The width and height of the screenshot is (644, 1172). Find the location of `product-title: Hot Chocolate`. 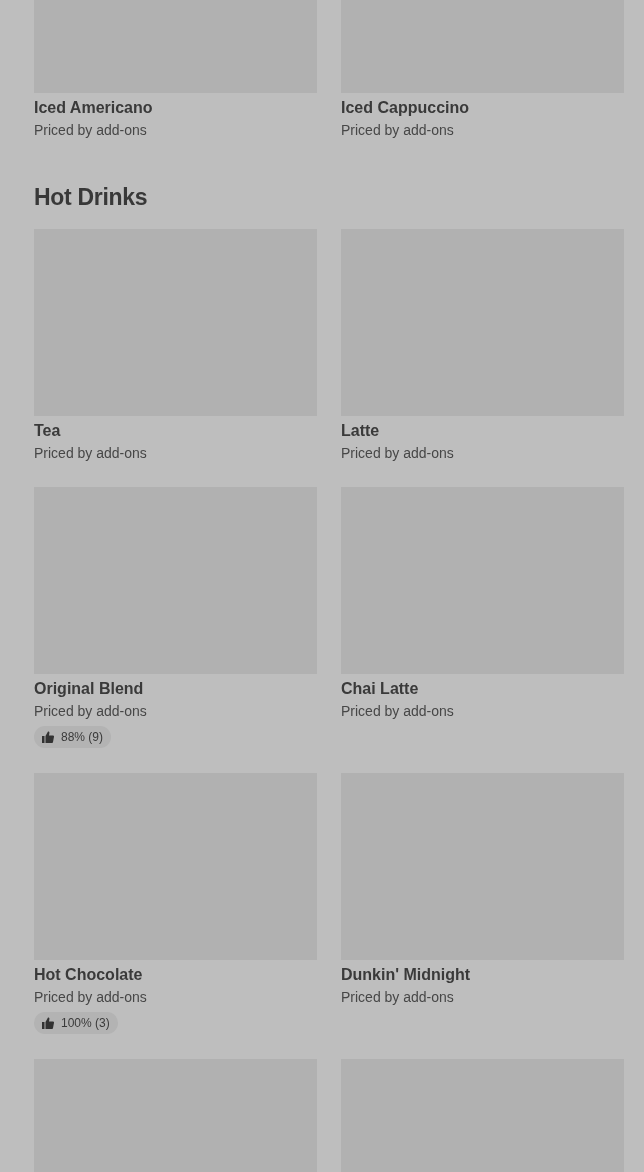

product-title: Hot Chocolate is located at coordinates (88, 975).